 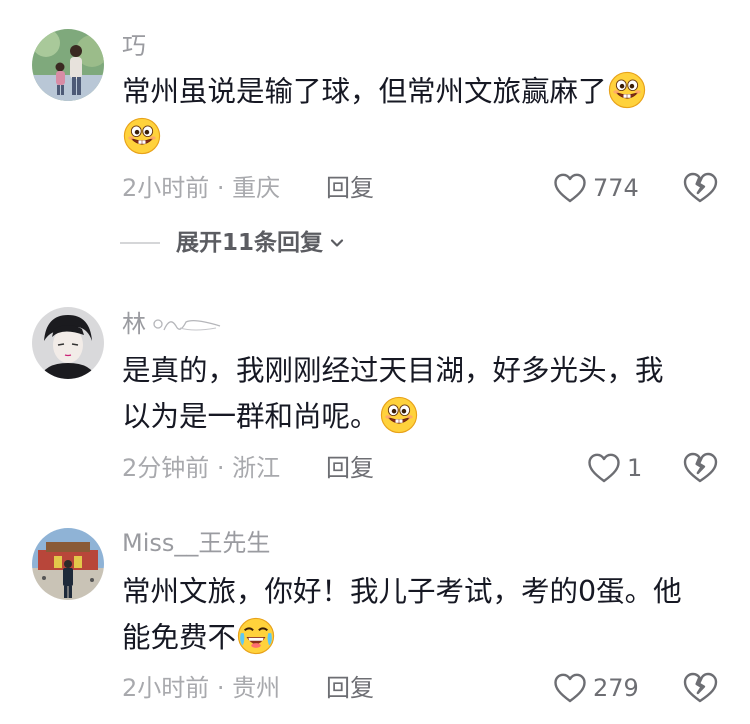 I want to click on flourish-icon, so click(x=187, y=325).